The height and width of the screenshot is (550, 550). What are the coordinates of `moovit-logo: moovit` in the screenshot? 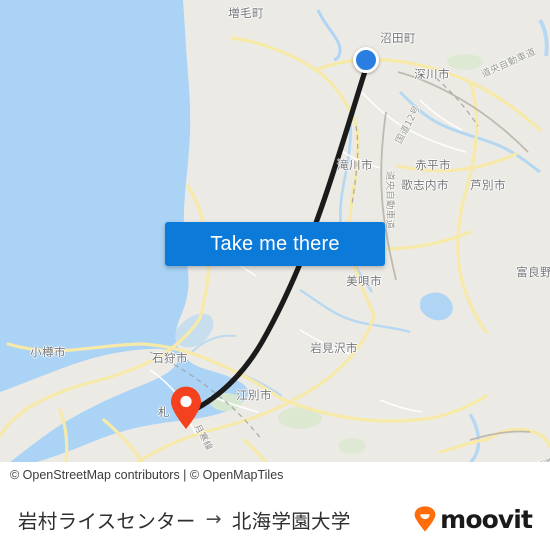 It's located at (473, 519).